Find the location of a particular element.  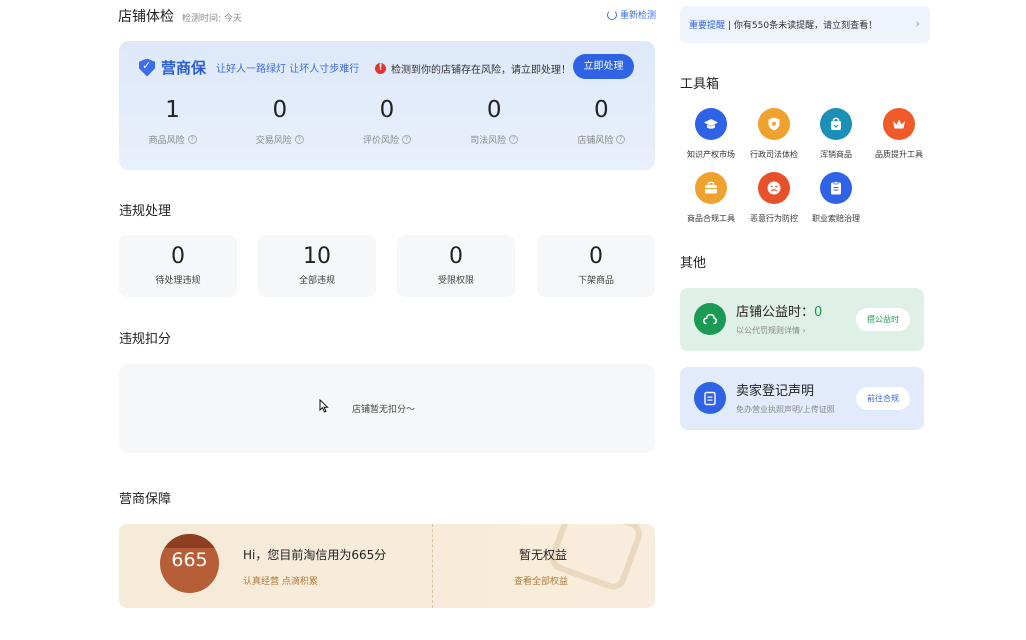

bag-icon is located at coordinates (836, 124).